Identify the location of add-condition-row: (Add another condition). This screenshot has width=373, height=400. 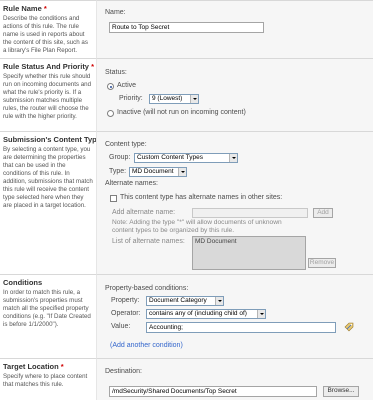
(186, 346).